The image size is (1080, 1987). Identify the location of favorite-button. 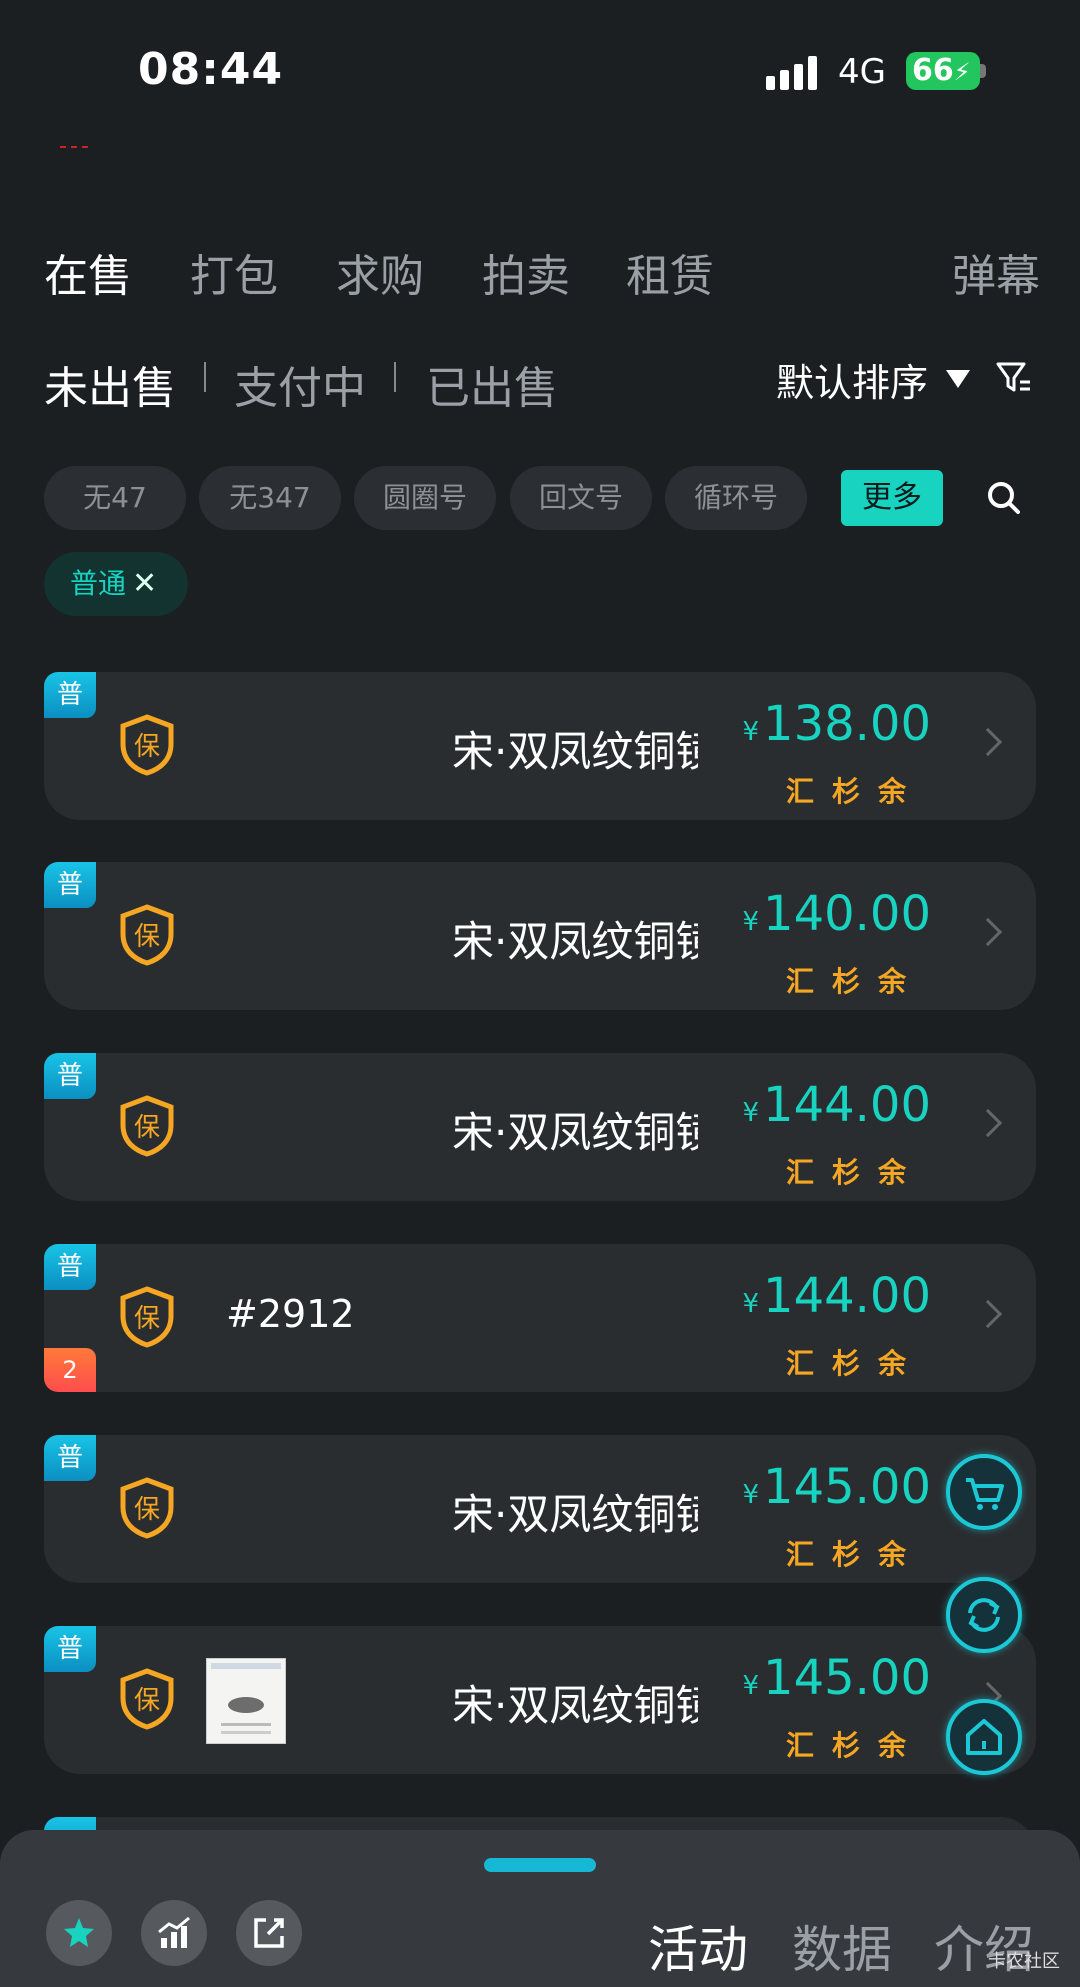
(79, 1933).